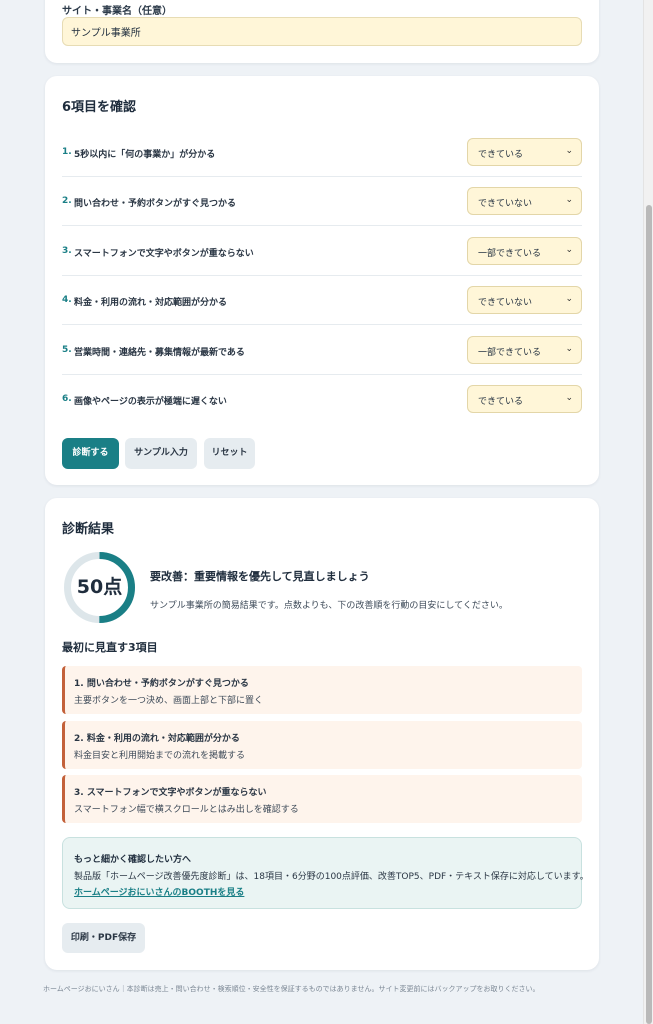 Image resolution: width=653 pixels, height=1024 pixels. What do you see at coordinates (322, 300) in the screenshot?
I see `check-row-4: 4. 料金・利用の流れ・対応範囲が分かる できていない ⌄` at bounding box center [322, 300].